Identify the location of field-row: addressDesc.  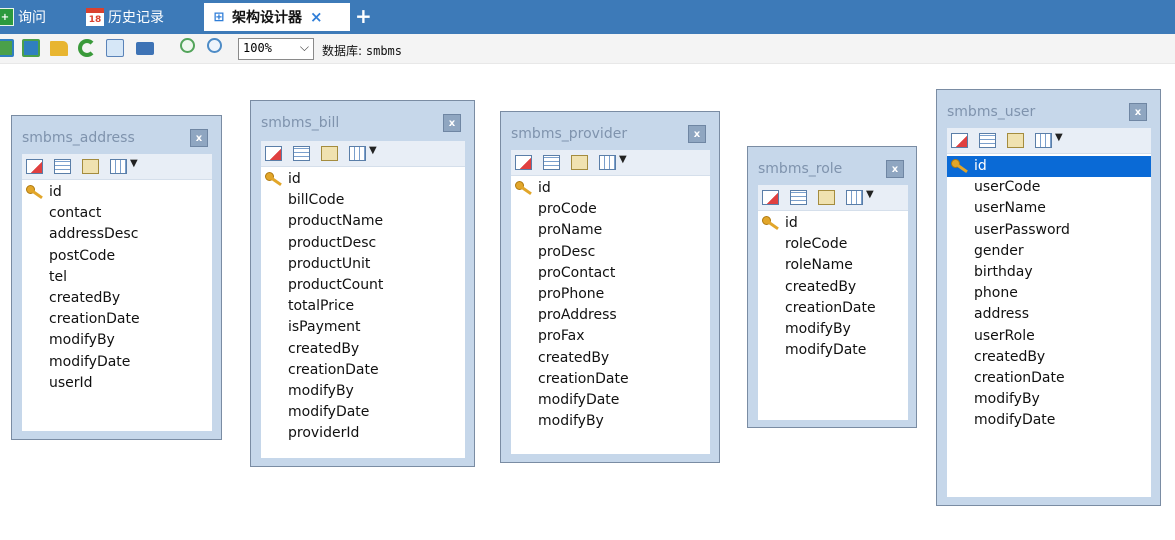
(117, 234).